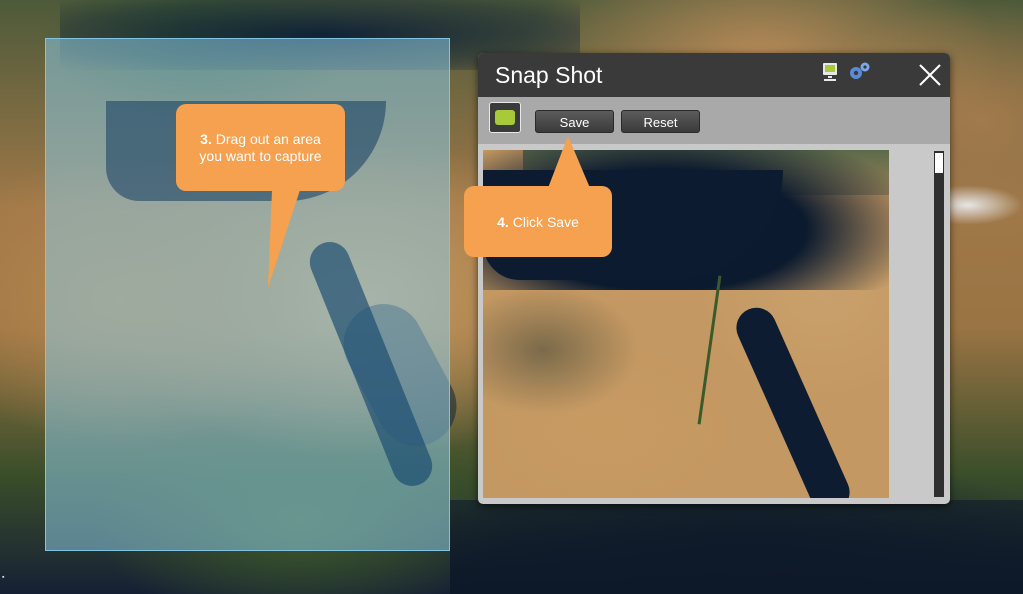 This screenshot has height=594, width=1023. Describe the element at coordinates (660, 121) in the screenshot. I see `reset-button: Reset` at that location.